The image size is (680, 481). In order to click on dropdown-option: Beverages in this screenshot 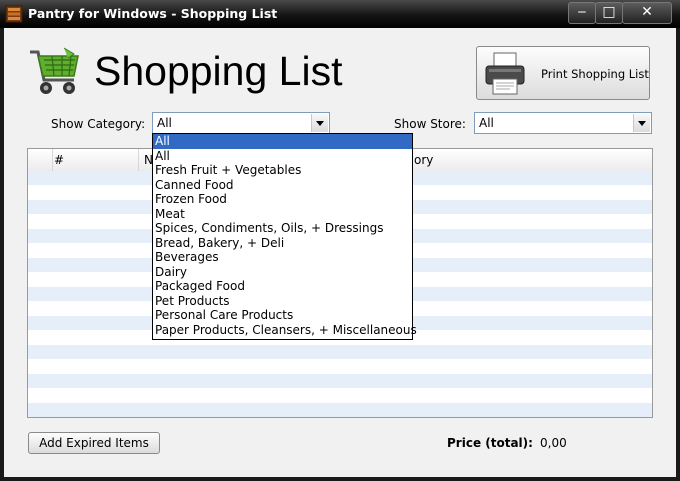, I will do `click(282, 257)`.